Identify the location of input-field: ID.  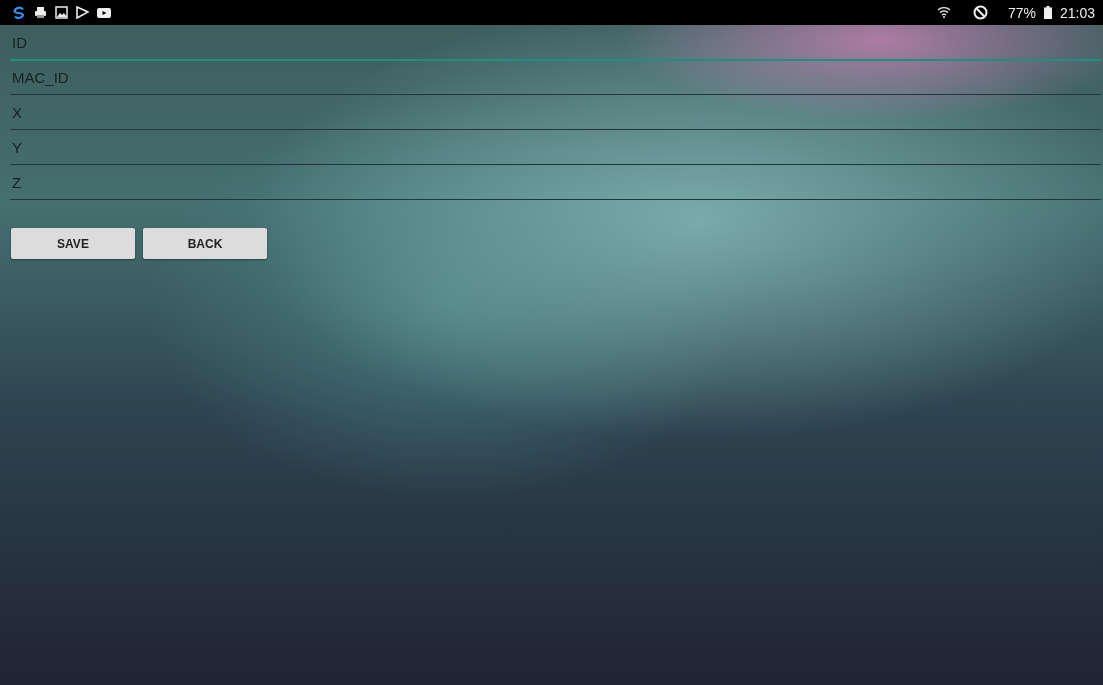
(555, 42).